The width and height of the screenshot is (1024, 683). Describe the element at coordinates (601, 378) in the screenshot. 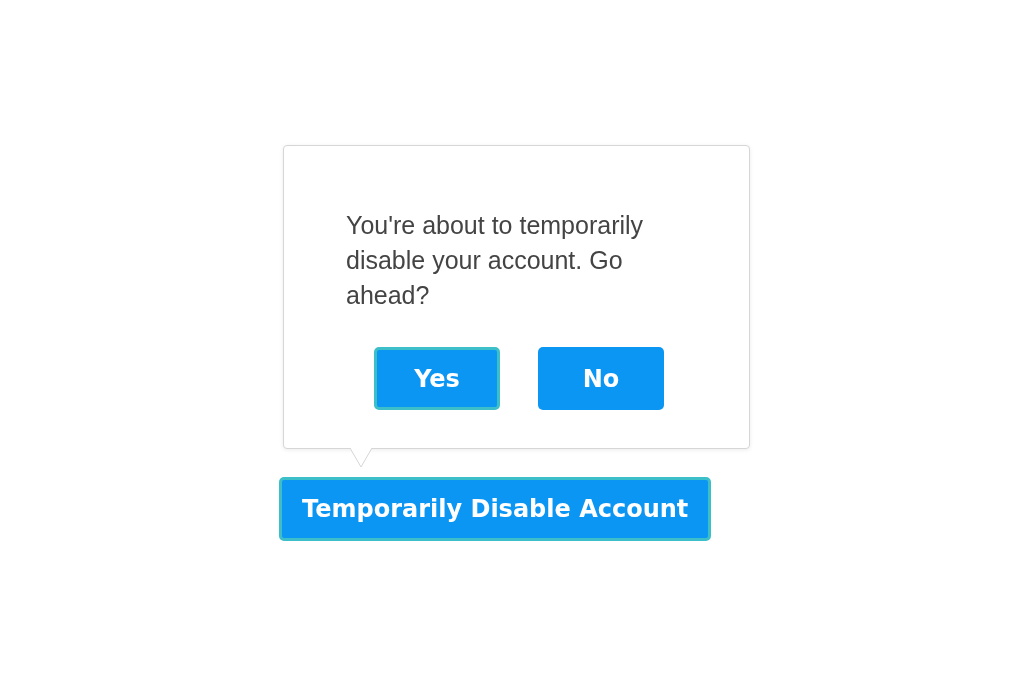

I see `cancel-button: No` at that location.